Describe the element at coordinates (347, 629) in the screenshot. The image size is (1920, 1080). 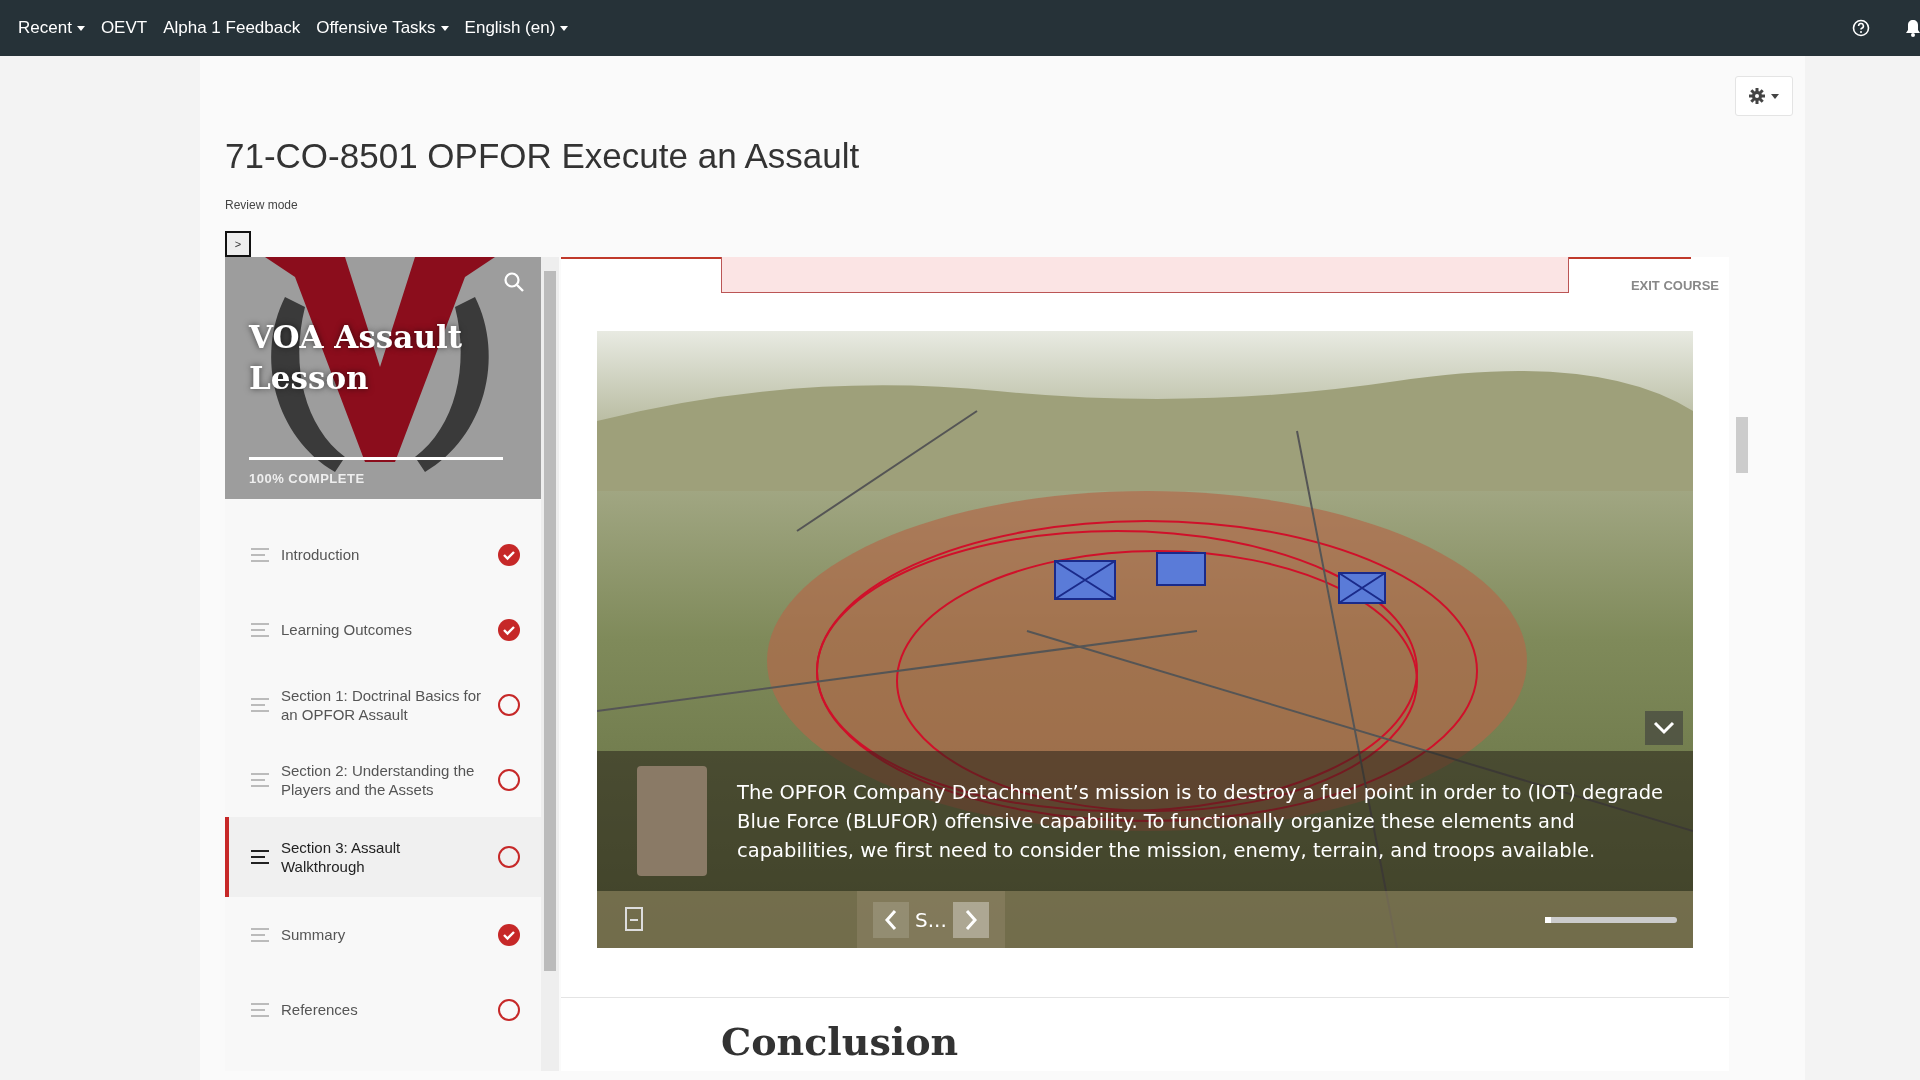
I see `lesson-item-label: Learning Outcomes` at that location.